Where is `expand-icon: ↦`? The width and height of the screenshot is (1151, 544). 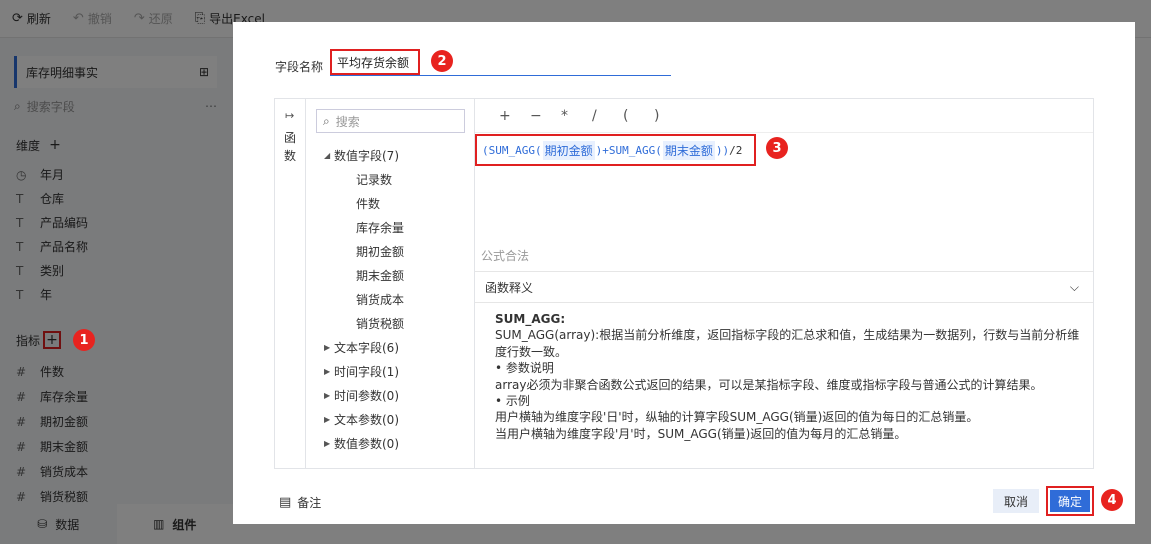 expand-icon: ↦ is located at coordinates (289, 115).